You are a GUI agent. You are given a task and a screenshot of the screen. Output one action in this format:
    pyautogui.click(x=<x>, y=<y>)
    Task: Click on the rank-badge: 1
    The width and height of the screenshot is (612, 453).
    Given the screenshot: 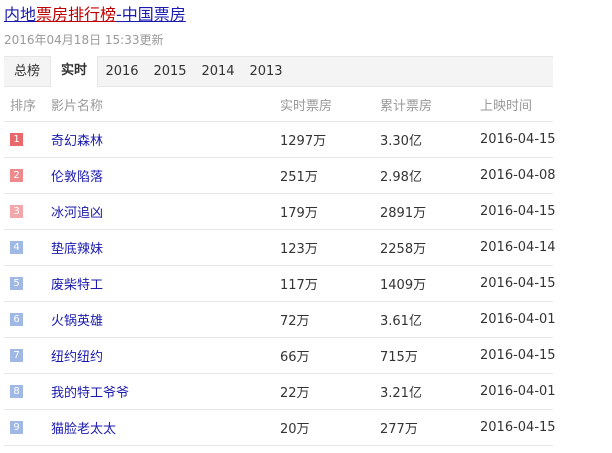 What is the action you would take?
    pyautogui.click(x=16, y=139)
    